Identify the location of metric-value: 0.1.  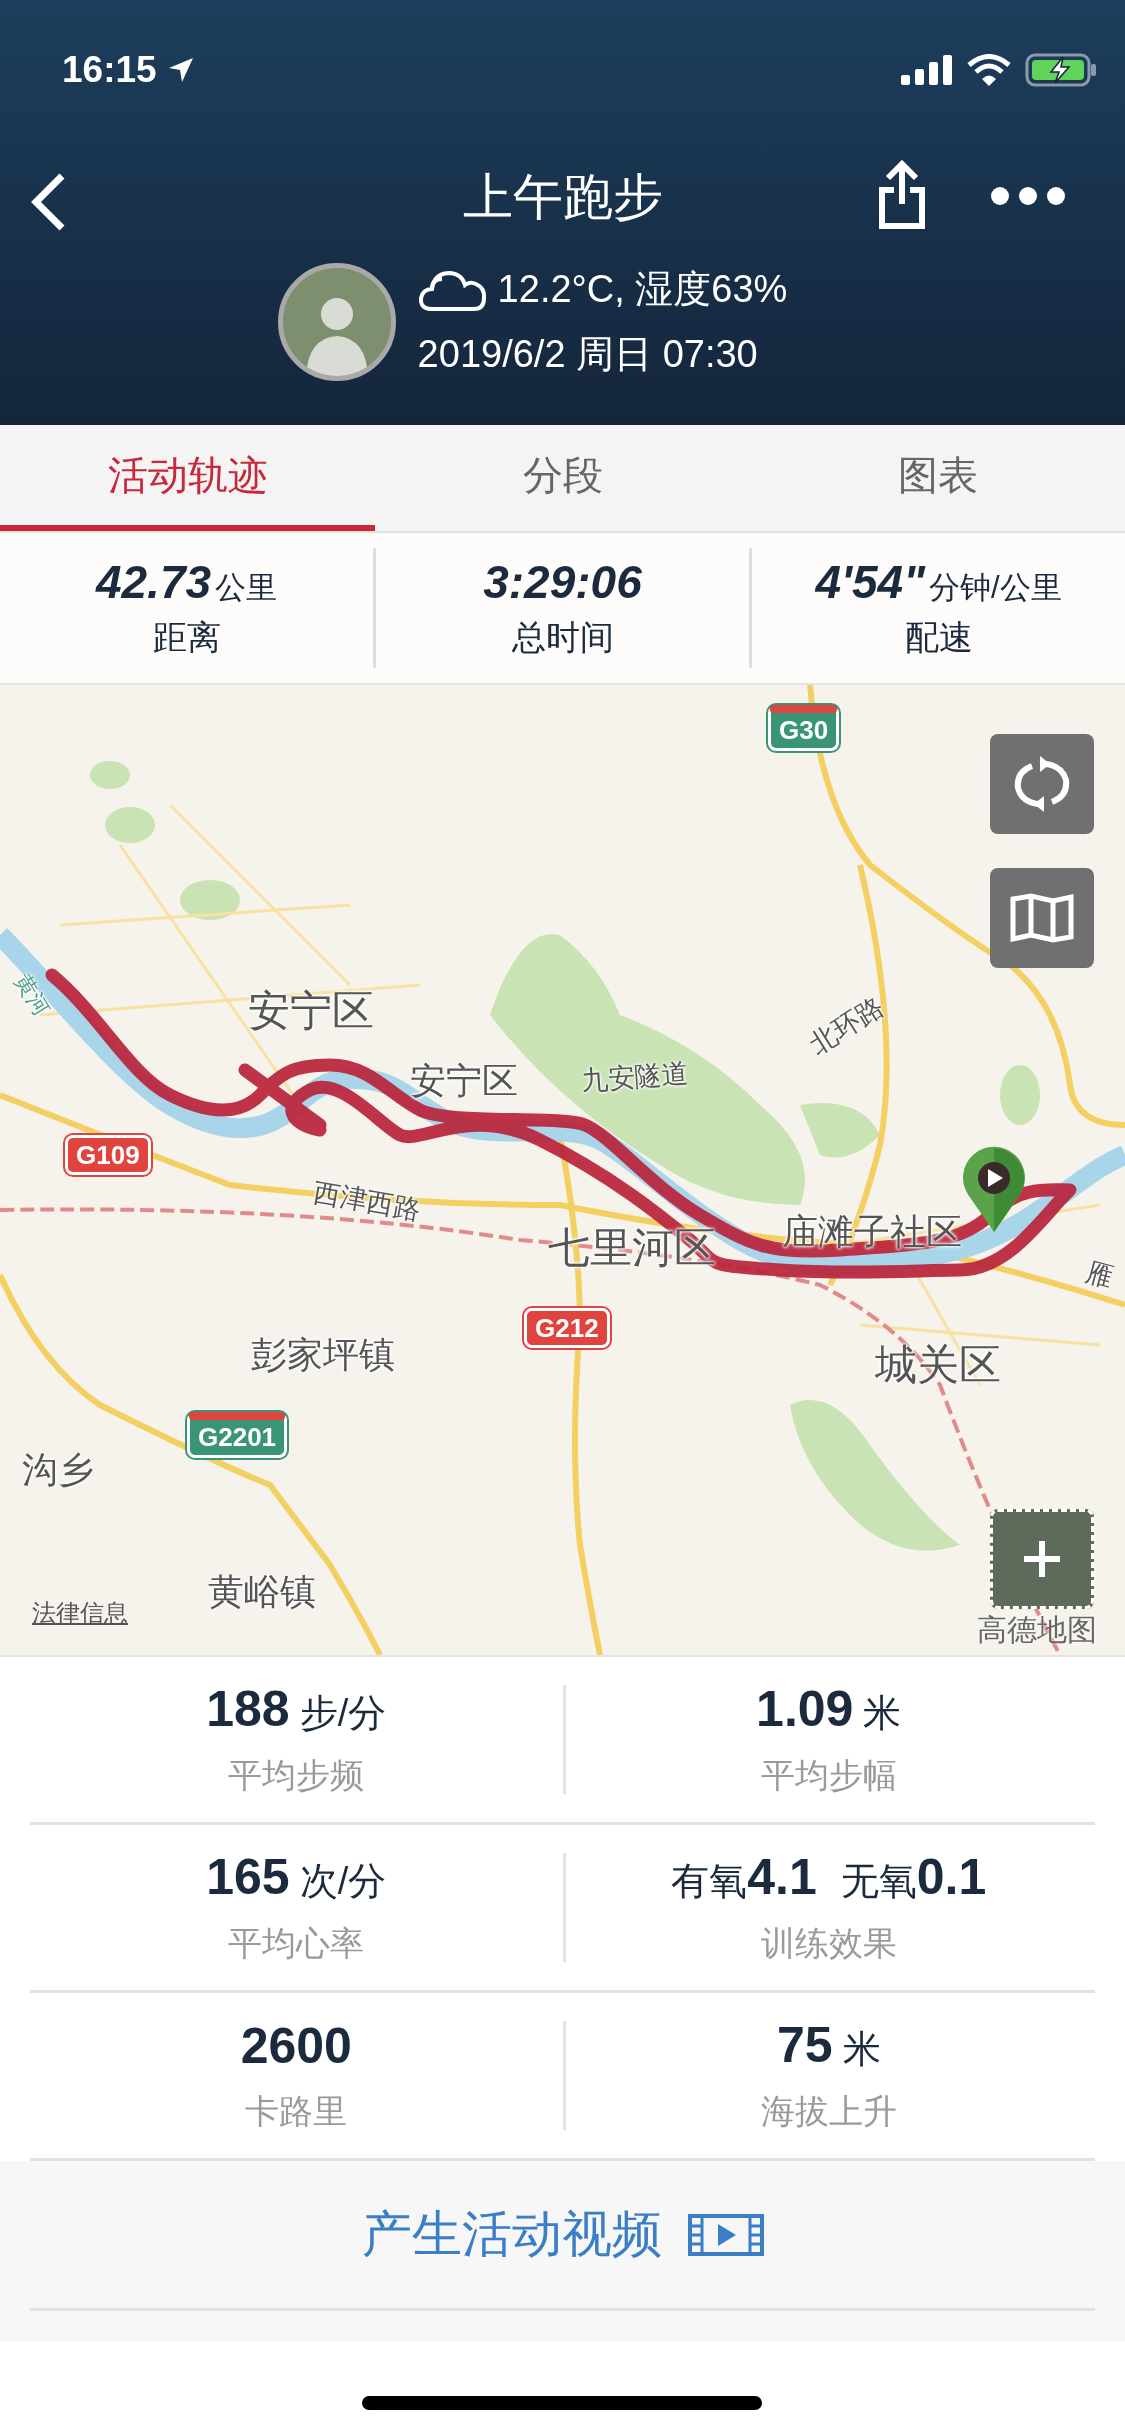
(951, 1877).